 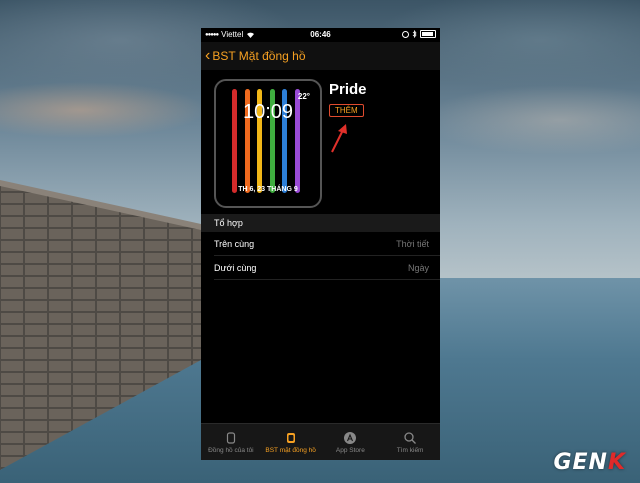 I want to click on tab-search: Tìm kiếm, so click(x=410, y=442).